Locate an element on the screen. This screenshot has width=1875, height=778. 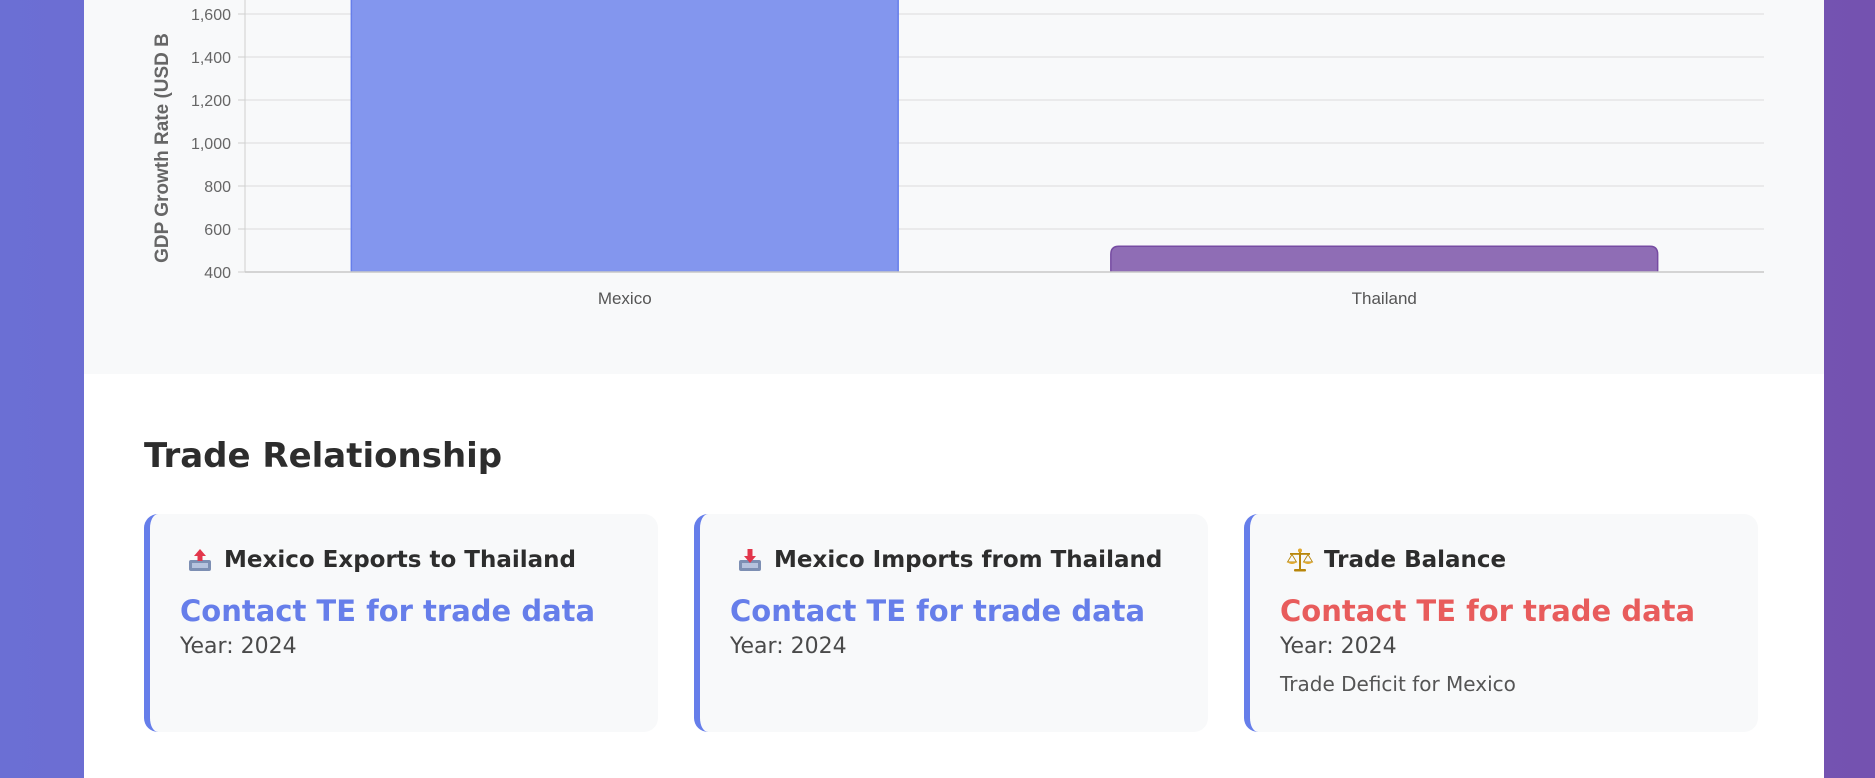
trade-balance-note: Trade Deficit for Mexico is located at coordinates (1398, 684).